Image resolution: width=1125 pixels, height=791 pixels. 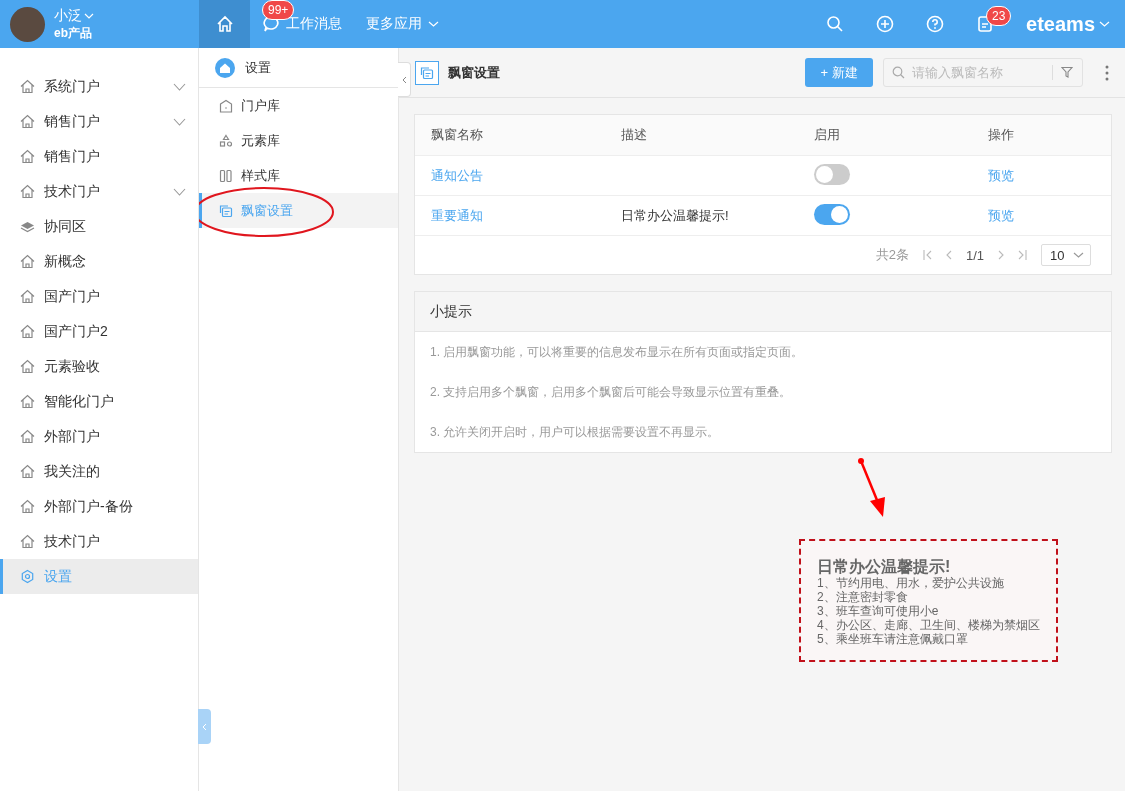 What do you see at coordinates (226, 175) in the screenshot?
I see `columns-icon` at bounding box center [226, 175].